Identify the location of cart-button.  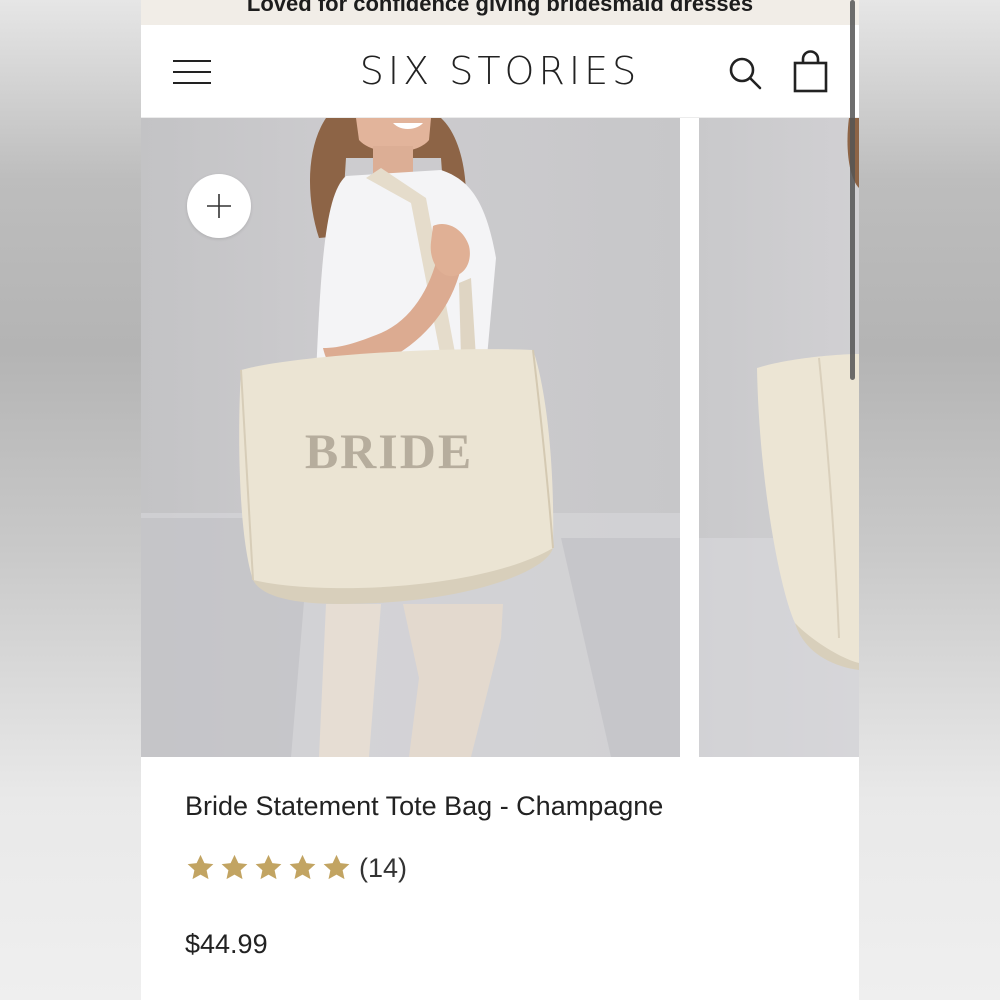
(811, 72).